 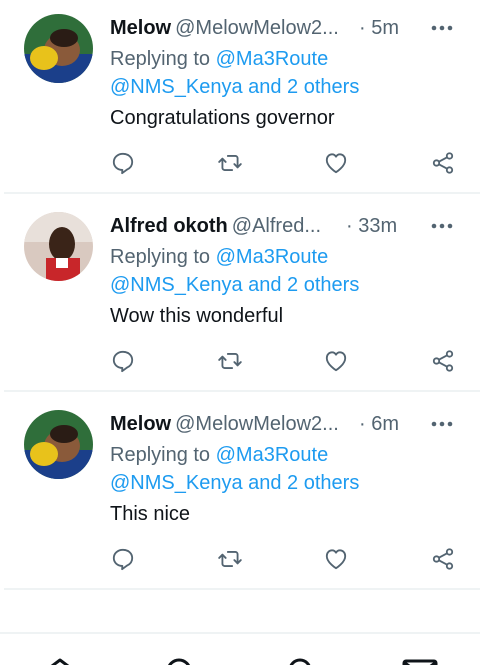 I want to click on timestamp: · 5m, so click(x=379, y=28).